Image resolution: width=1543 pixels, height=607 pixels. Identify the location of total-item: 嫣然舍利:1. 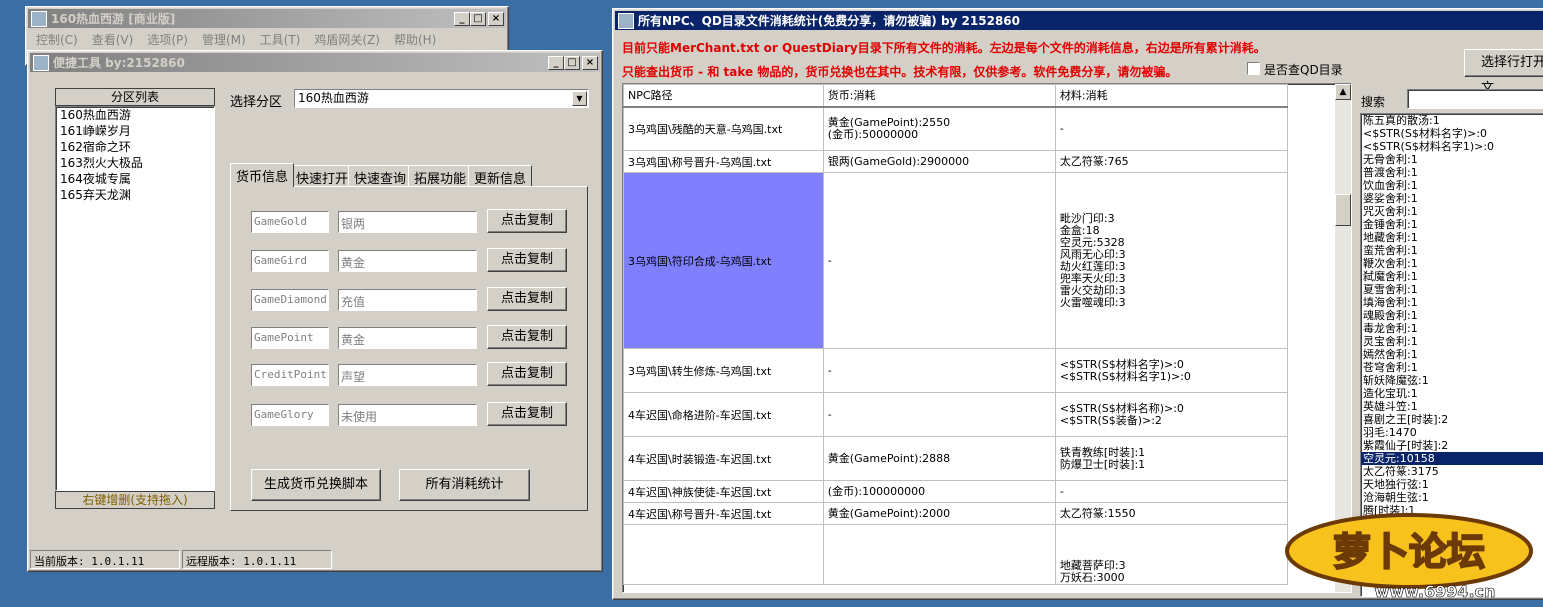
(1452, 354).